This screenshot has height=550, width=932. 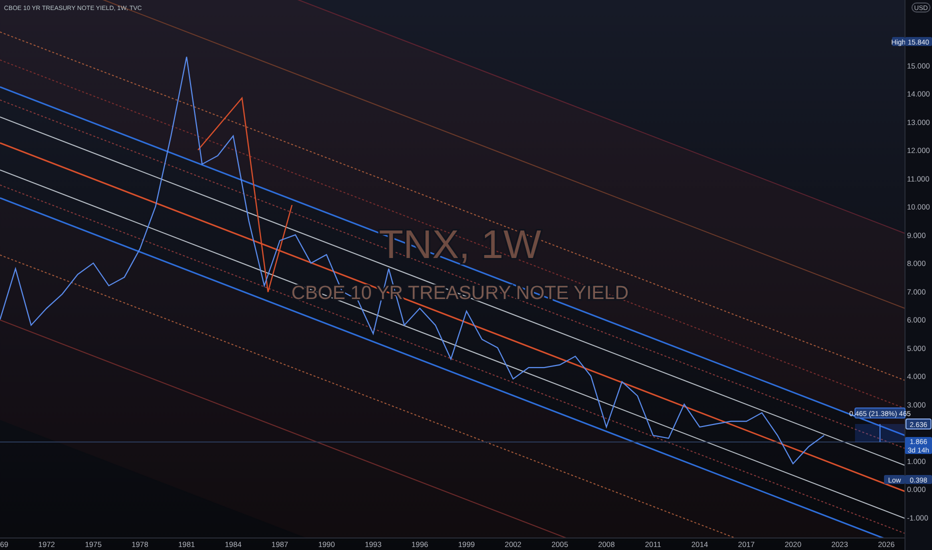 What do you see at coordinates (880, 433) in the screenshot?
I see `measure-box` at bounding box center [880, 433].